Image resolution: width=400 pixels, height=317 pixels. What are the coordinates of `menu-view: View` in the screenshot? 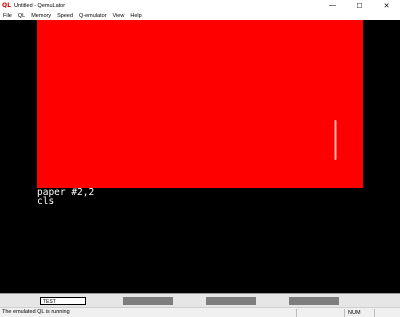 It's located at (119, 16).